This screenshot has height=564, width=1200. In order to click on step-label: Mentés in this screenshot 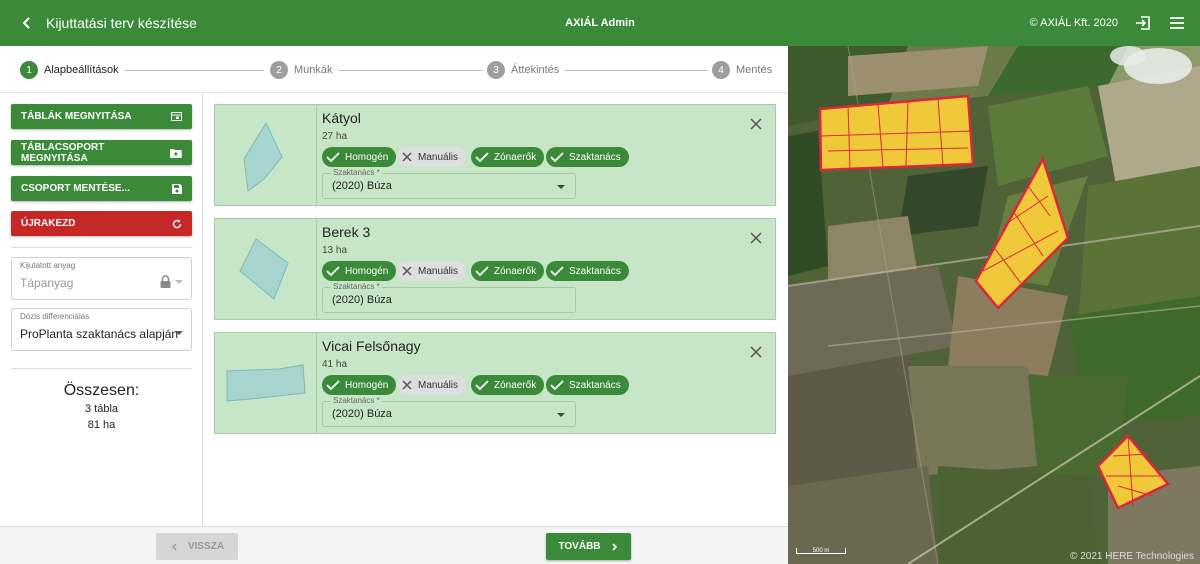, I will do `click(754, 70)`.